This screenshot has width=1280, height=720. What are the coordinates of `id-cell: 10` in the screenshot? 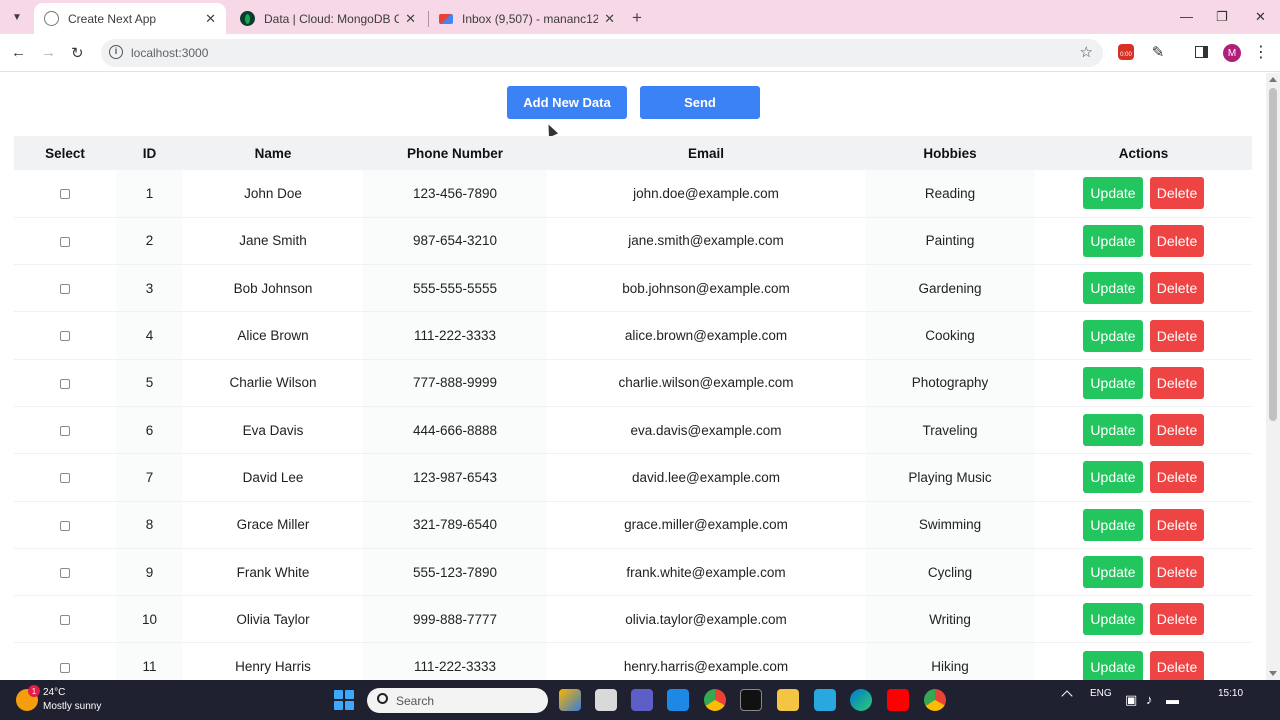 It's located at (149, 619).